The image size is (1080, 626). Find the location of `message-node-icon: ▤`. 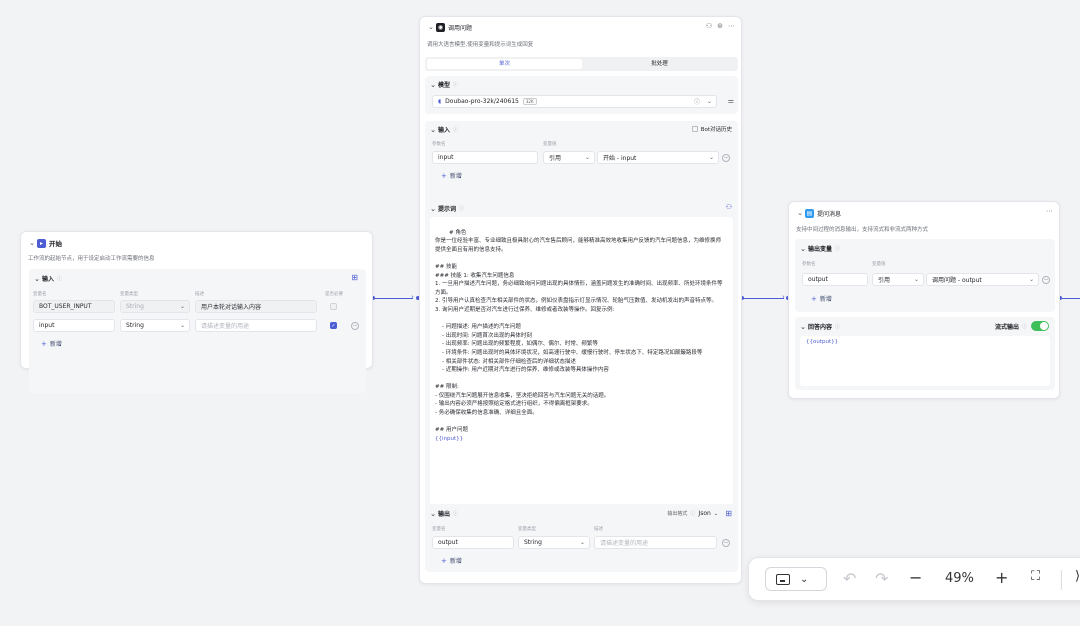

message-node-icon: ▤ is located at coordinates (809, 213).